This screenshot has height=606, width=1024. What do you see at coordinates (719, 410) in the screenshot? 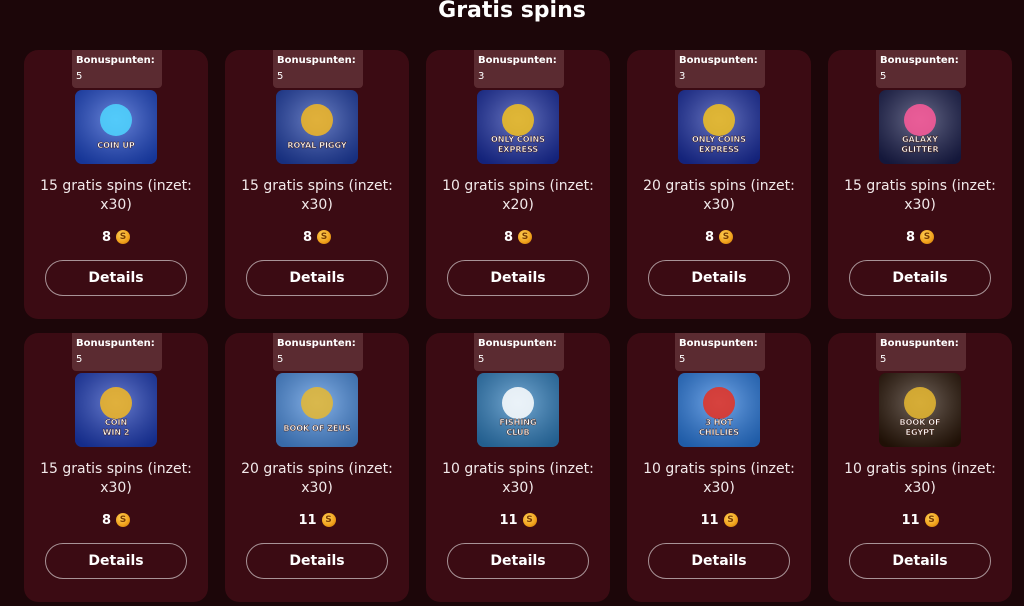
I see `game-thumbnail: 3 HOT CHILLIES` at bounding box center [719, 410].